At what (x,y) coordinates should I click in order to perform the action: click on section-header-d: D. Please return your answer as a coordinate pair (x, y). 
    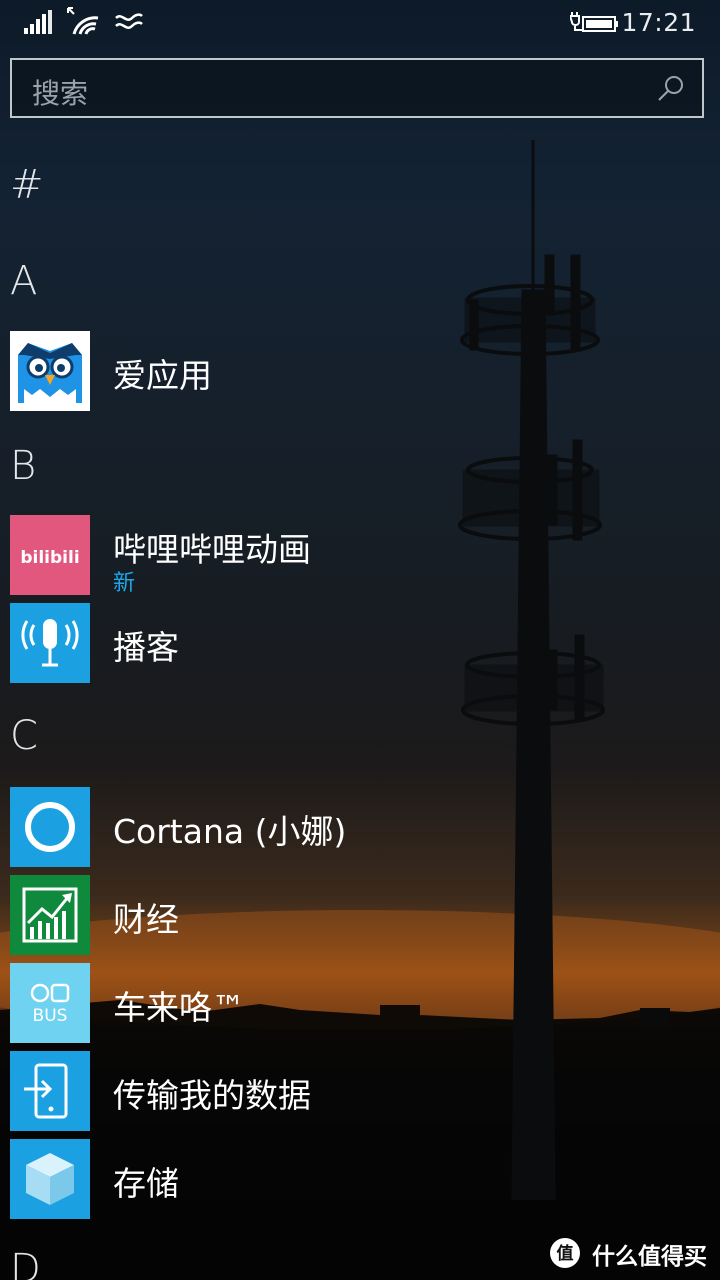
    Looking at the image, I should click on (25, 1263).